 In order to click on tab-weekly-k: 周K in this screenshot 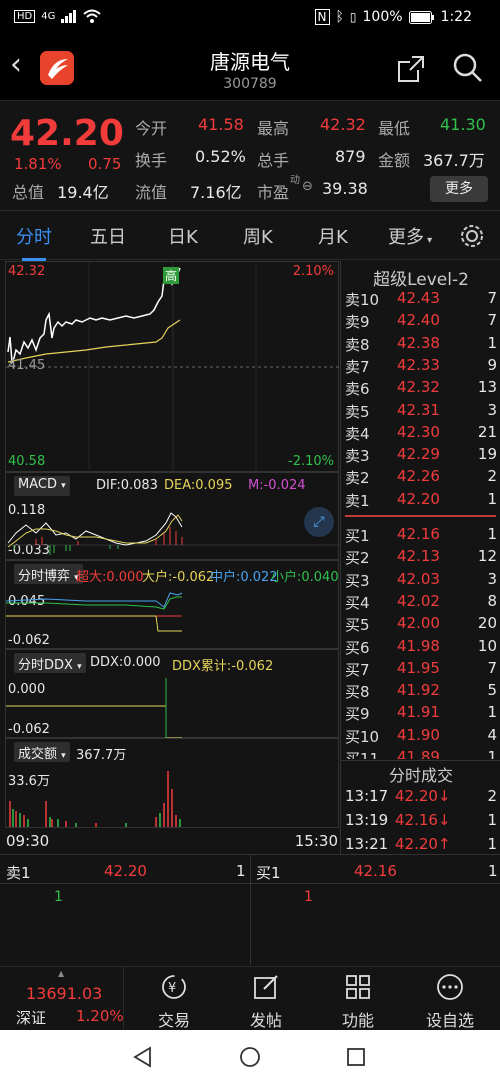, I will do `click(258, 236)`.